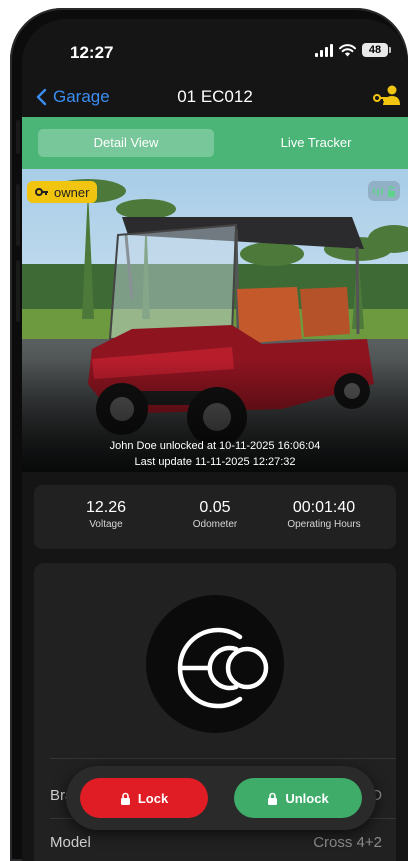 This screenshot has width=414, height=861. What do you see at coordinates (347, 842) in the screenshot?
I see `model-value: Cross 4+2` at bounding box center [347, 842].